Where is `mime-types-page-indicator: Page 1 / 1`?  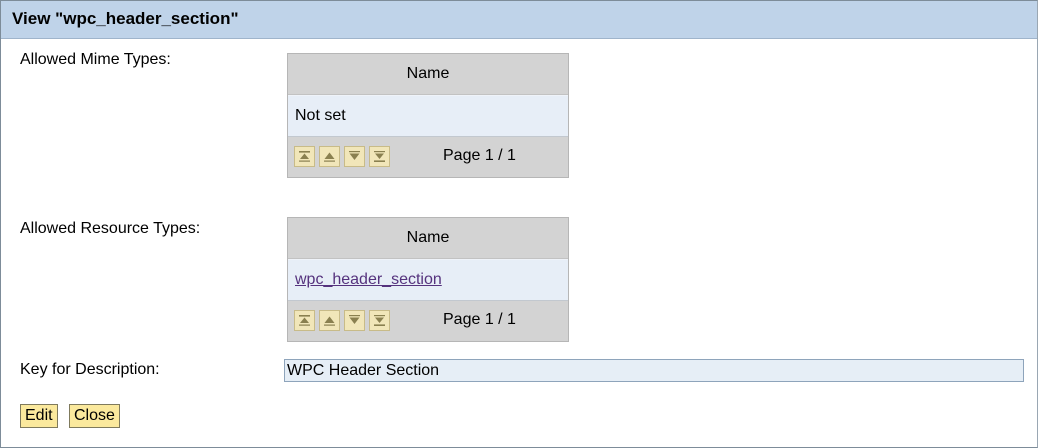 mime-types-page-indicator: Page 1 / 1 is located at coordinates (479, 155).